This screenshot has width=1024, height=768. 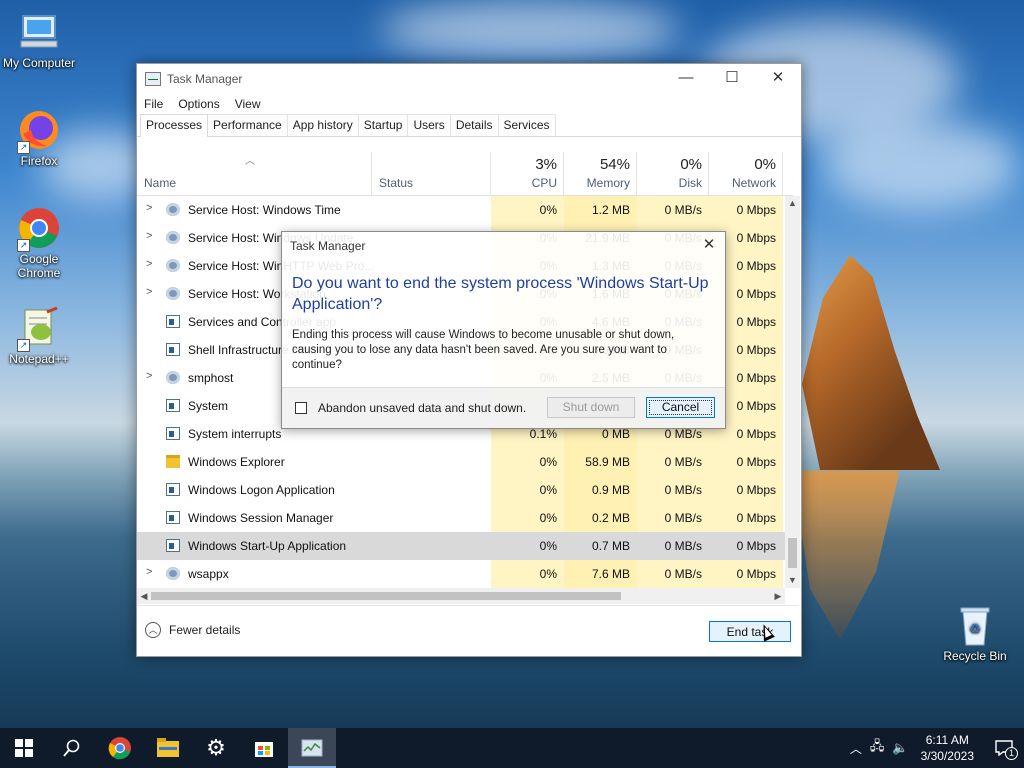 What do you see at coordinates (322, 125) in the screenshot?
I see `tab-app-history: App history` at bounding box center [322, 125].